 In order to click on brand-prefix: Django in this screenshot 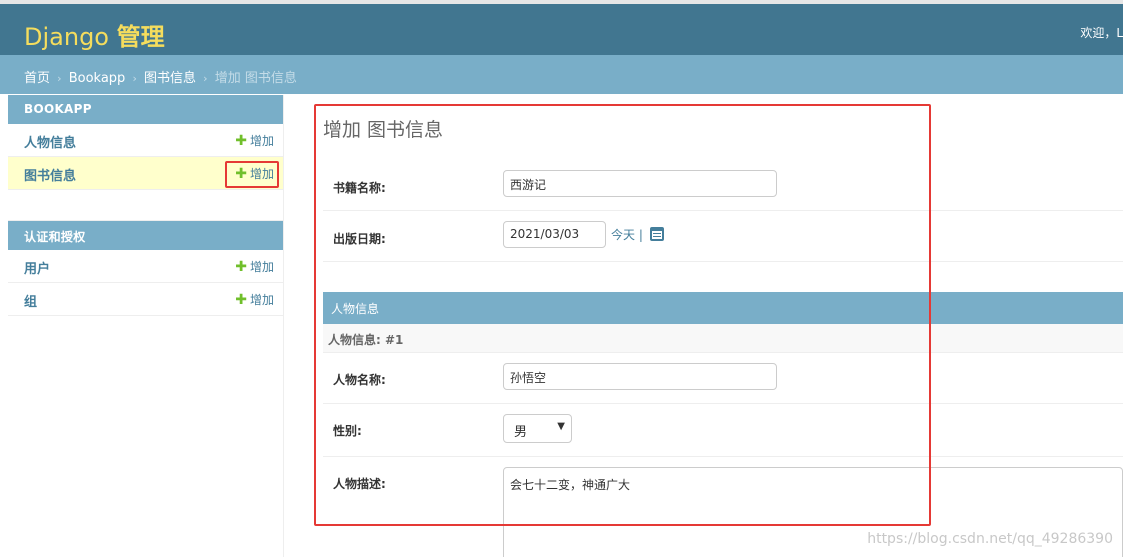, I will do `click(66, 37)`.